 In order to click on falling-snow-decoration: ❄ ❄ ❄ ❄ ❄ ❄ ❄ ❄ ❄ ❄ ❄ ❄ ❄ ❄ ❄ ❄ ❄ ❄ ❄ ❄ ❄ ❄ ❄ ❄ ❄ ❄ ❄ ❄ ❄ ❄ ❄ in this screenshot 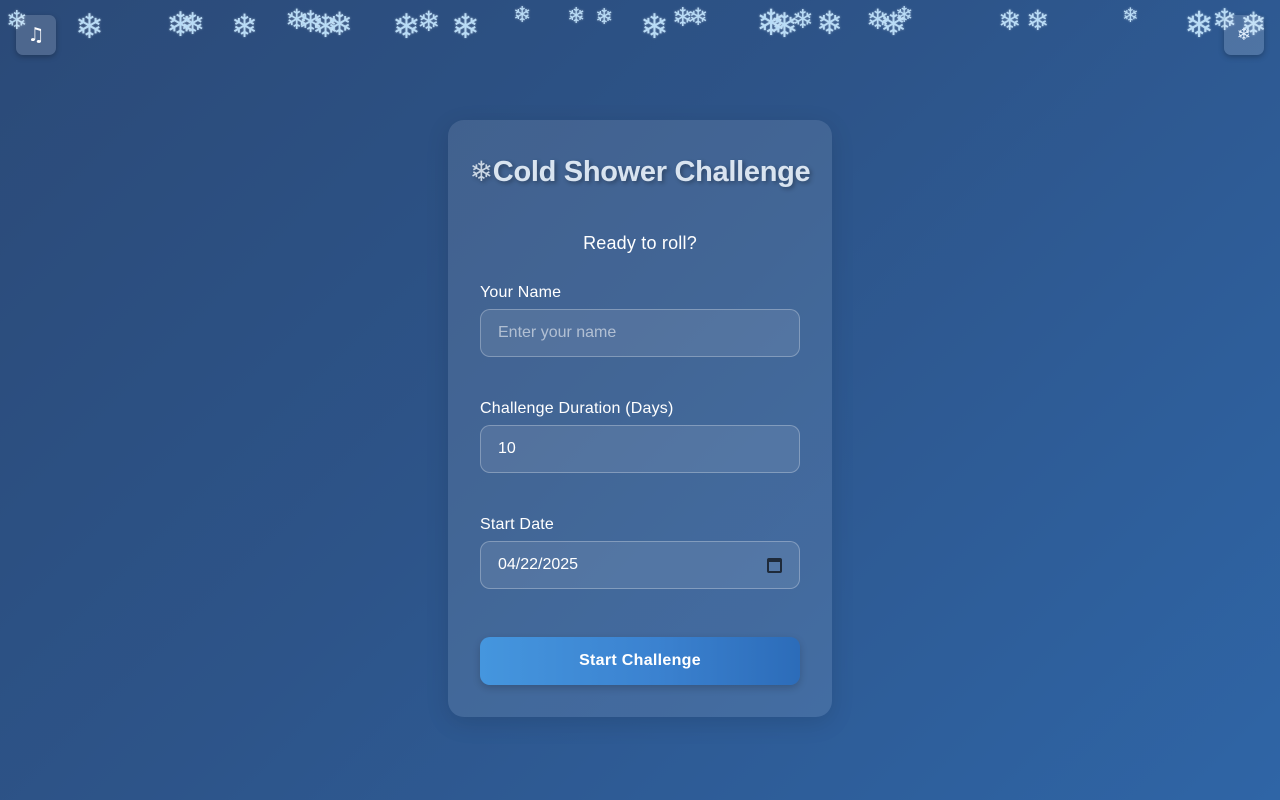, I will do `click(640, 30)`.